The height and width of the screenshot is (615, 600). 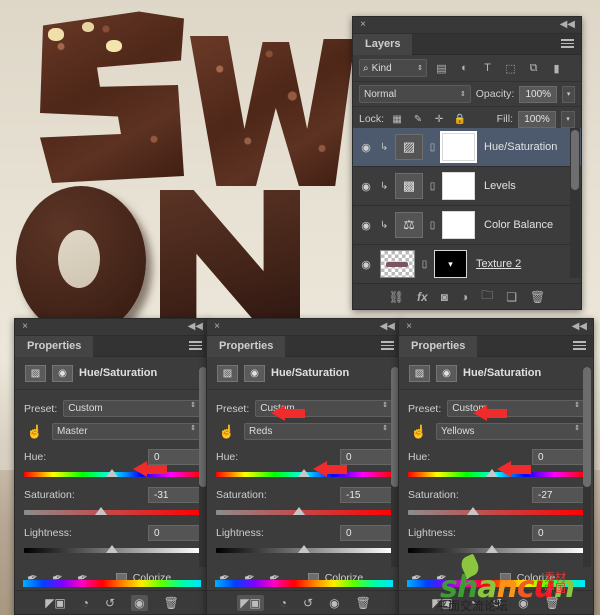 What do you see at coordinates (487, 296) in the screenshot?
I see `new-group-icon: 🗀` at bounding box center [487, 296].